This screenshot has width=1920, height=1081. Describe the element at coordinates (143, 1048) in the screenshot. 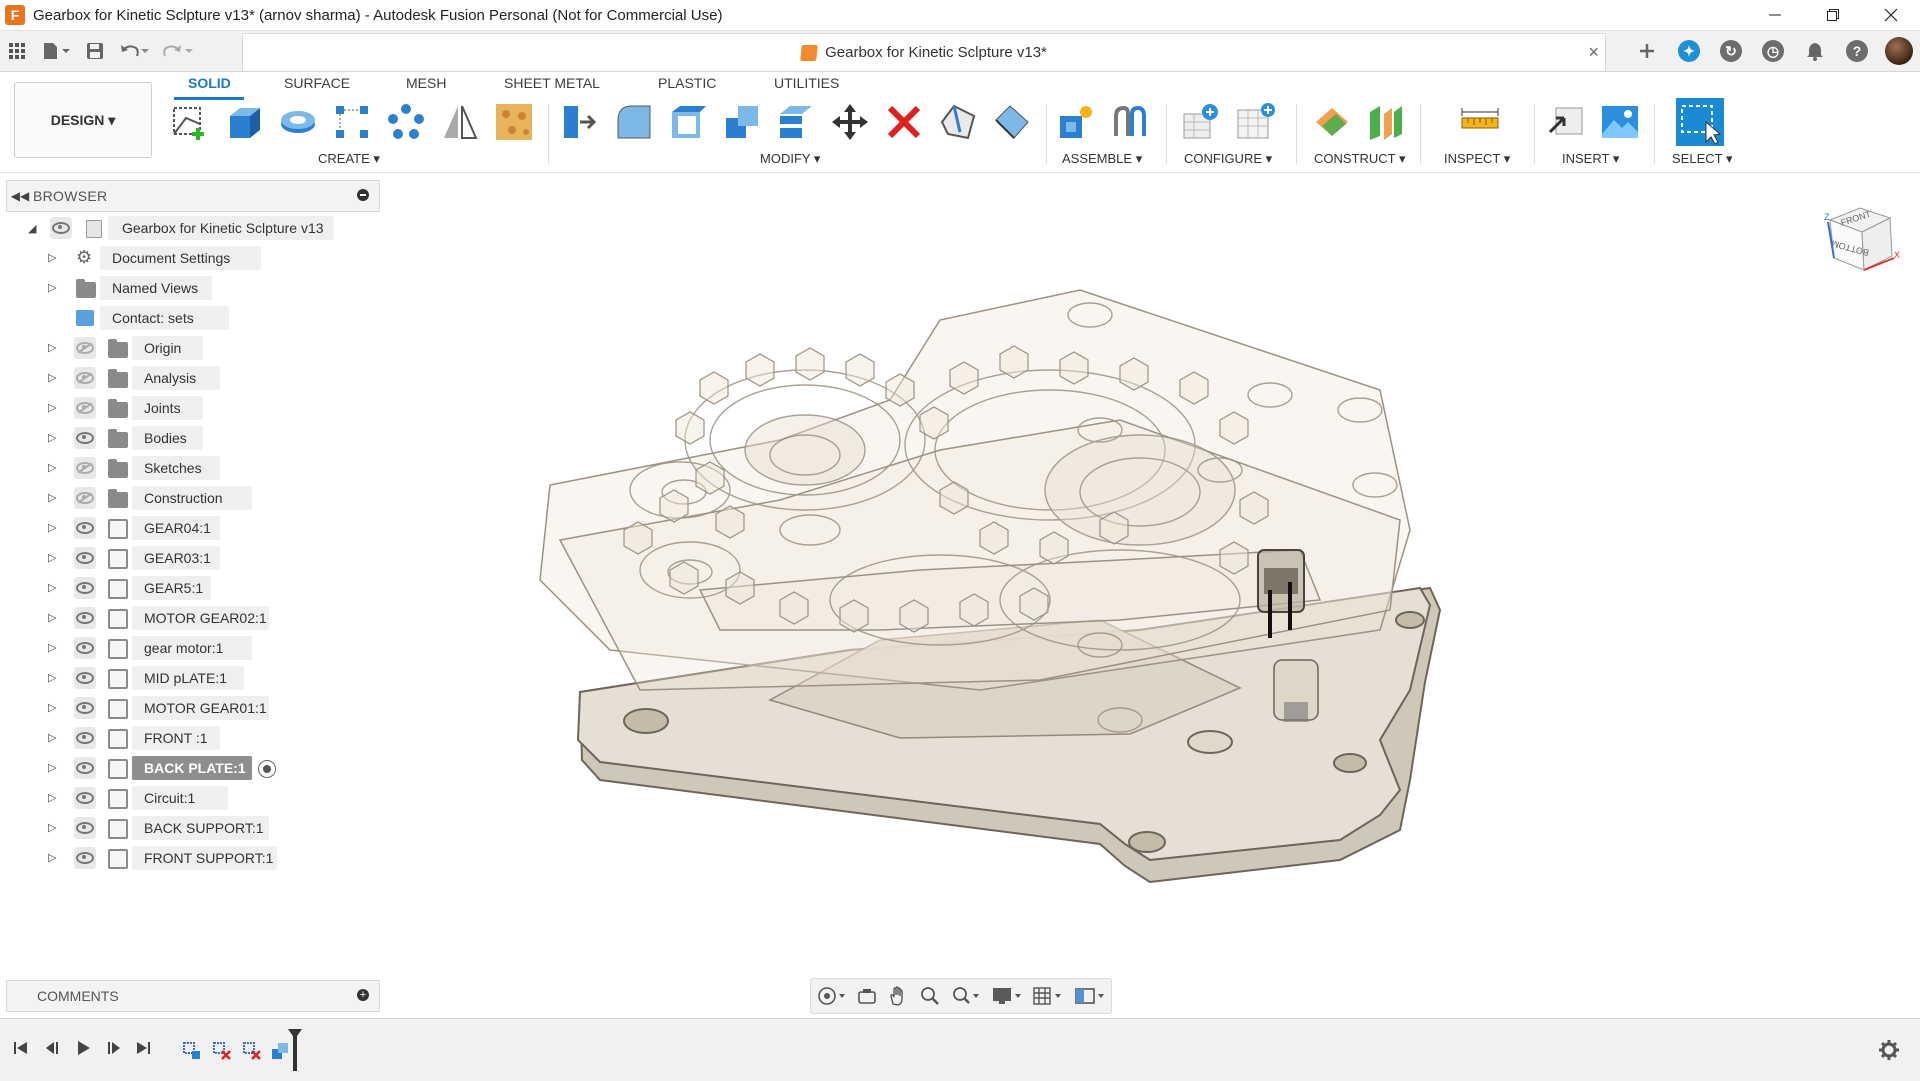

I see `go-to-end-icon` at that location.